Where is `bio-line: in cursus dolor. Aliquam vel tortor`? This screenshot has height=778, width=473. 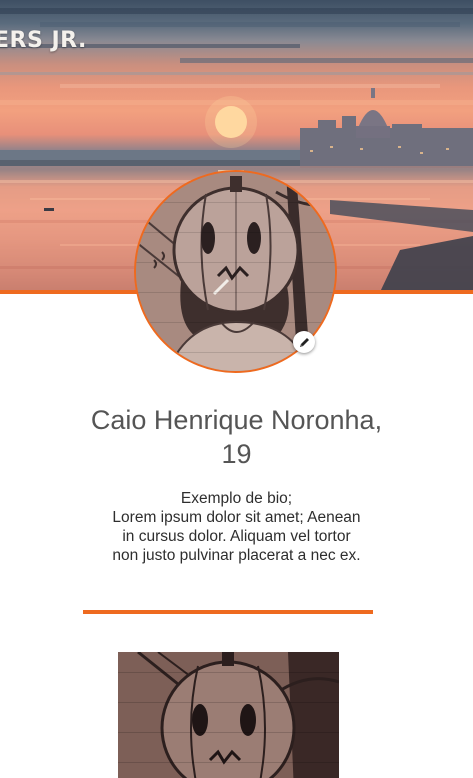
bio-line: in cursus dolor. Aliquam vel tortor is located at coordinates (236, 536).